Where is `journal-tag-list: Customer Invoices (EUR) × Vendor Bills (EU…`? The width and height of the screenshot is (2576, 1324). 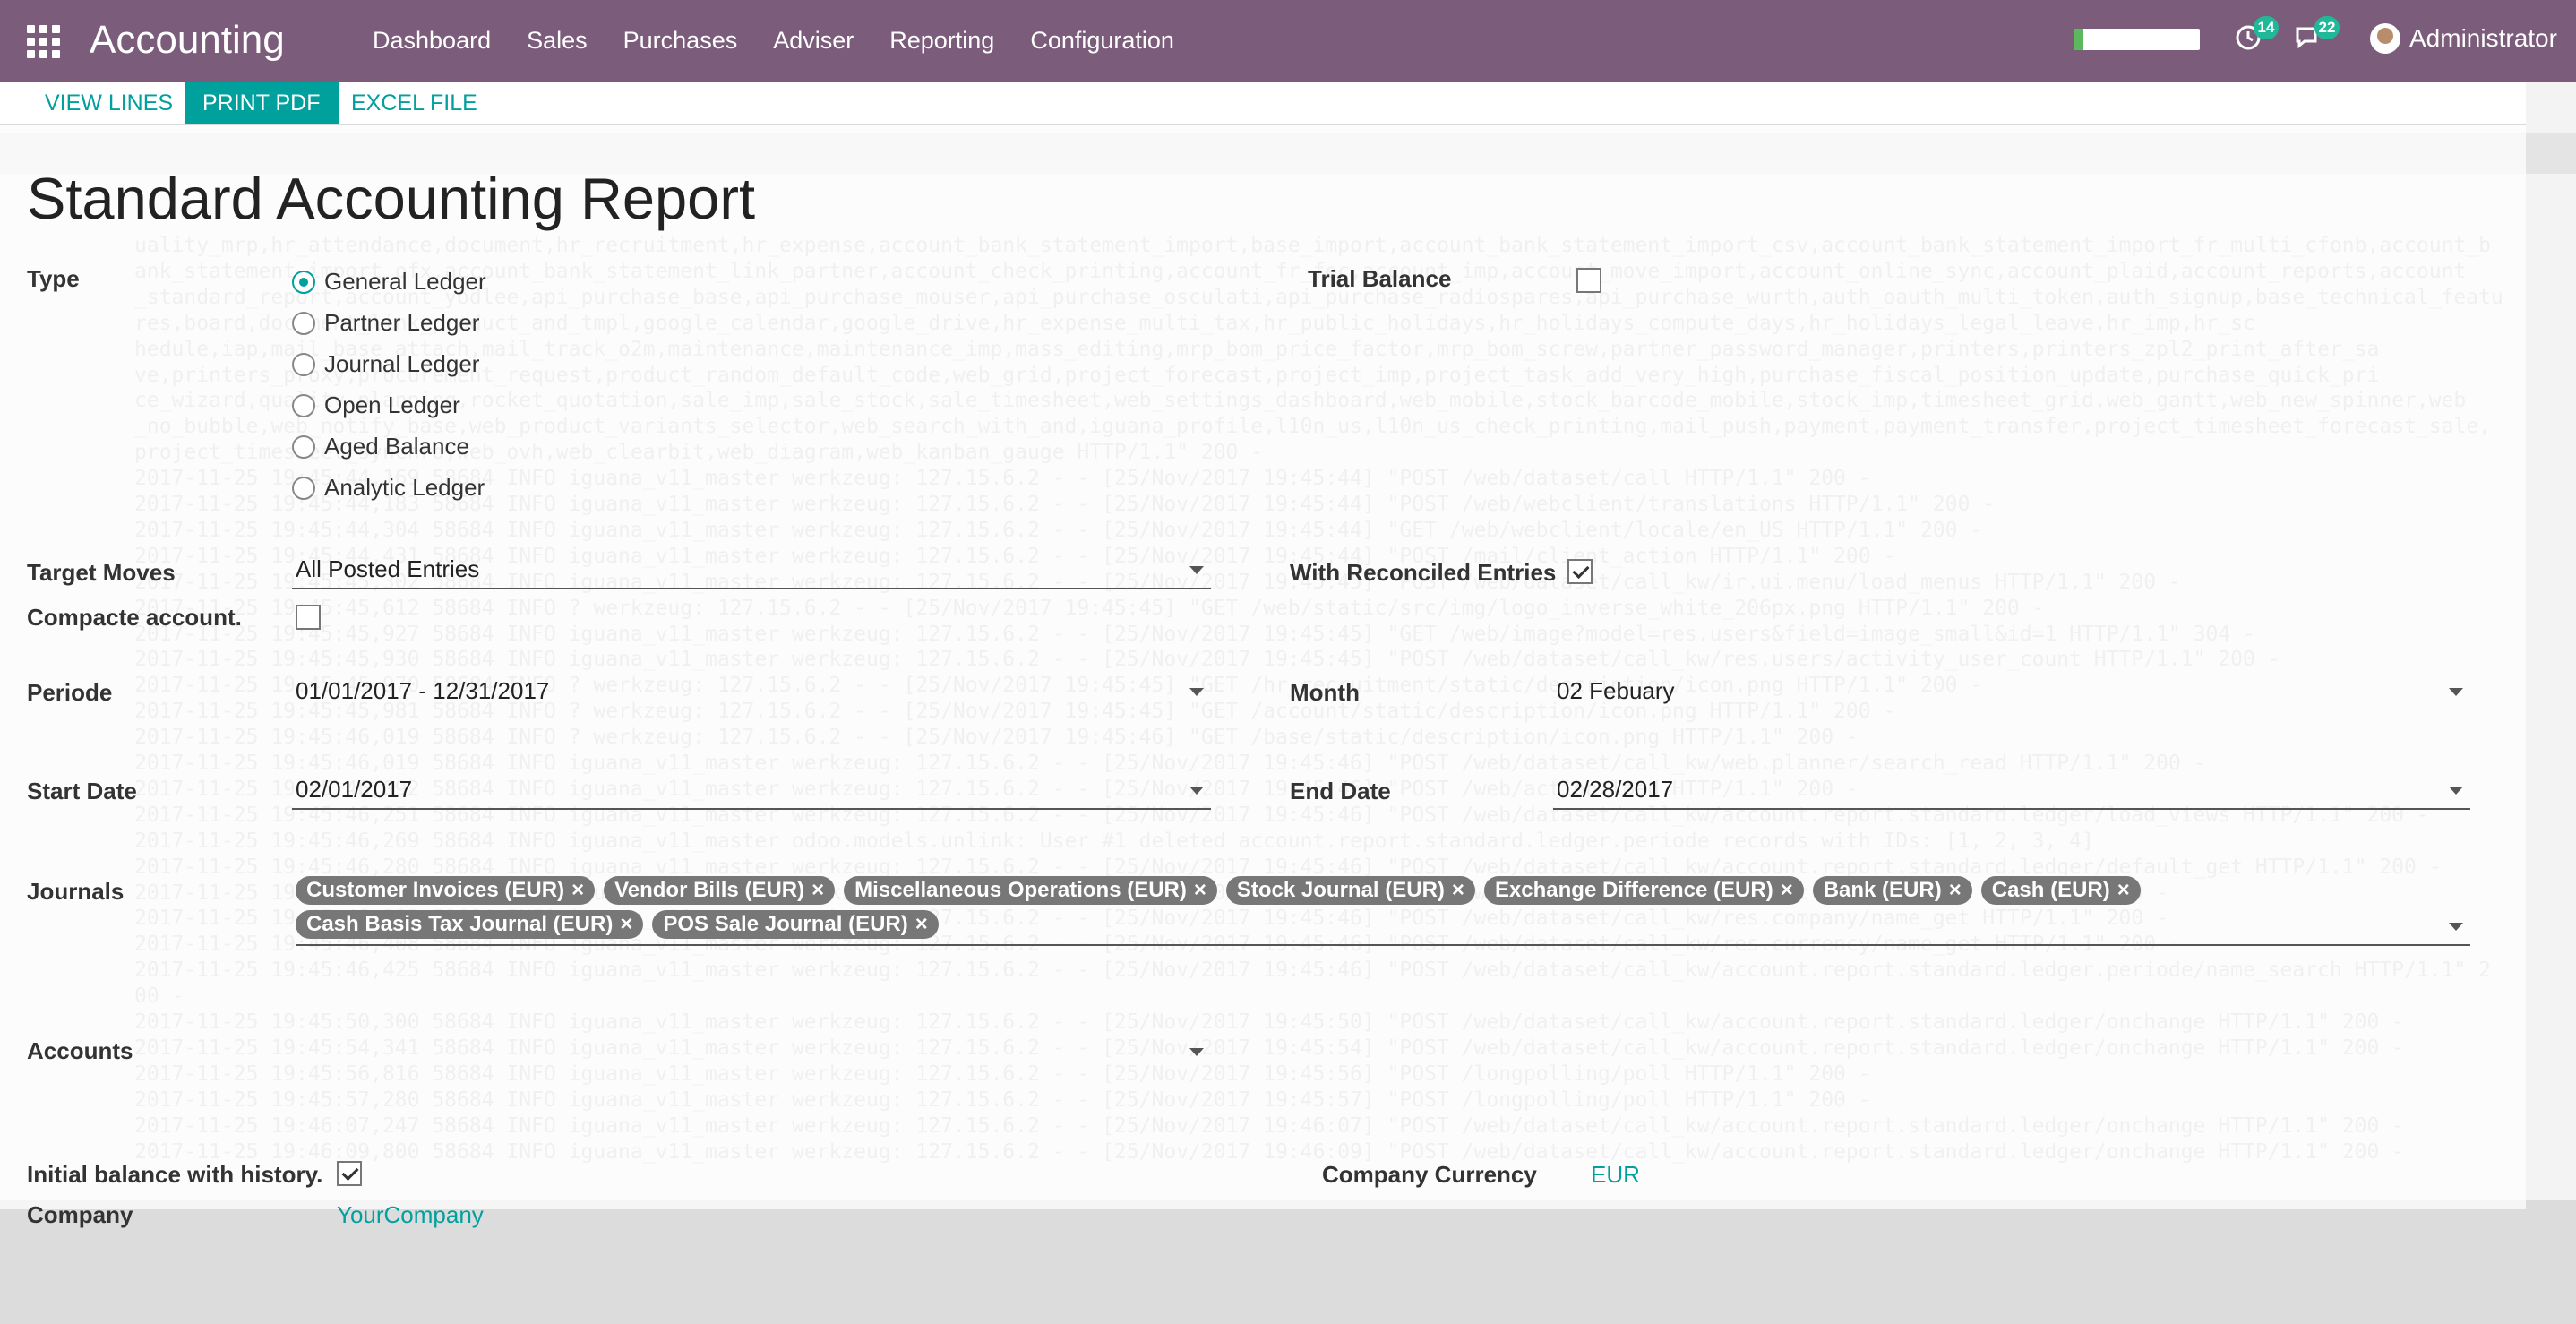 journal-tag-list: Customer Invoices (EUR) × Vendor Bills (EU… is located at coordinates (1361, 910).